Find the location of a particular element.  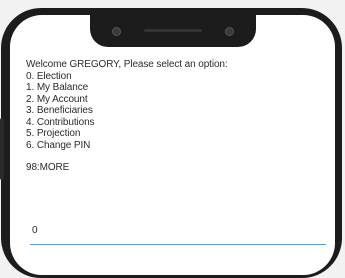

phone-side-button is located at coordinates (2, 149).